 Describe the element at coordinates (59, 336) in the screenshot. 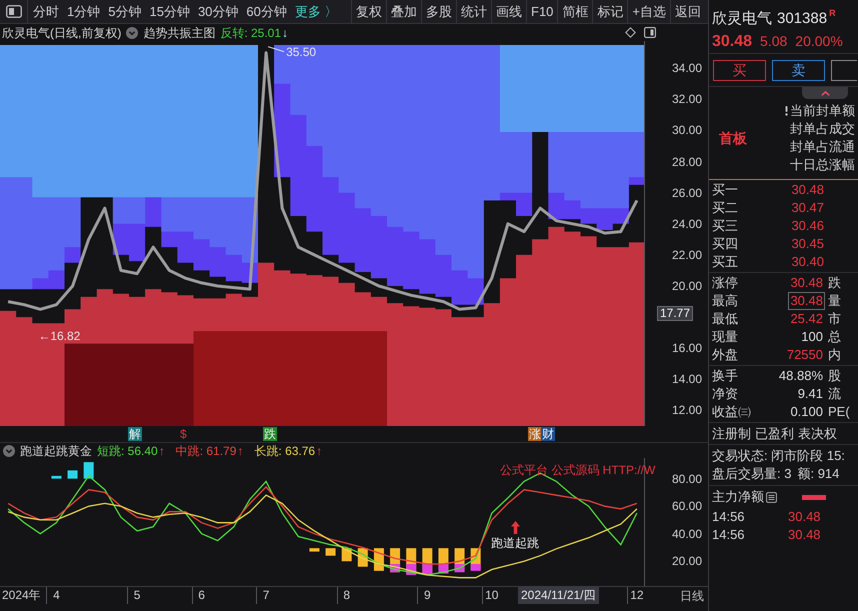

I see `low-price-label: ←16.82` at that location.